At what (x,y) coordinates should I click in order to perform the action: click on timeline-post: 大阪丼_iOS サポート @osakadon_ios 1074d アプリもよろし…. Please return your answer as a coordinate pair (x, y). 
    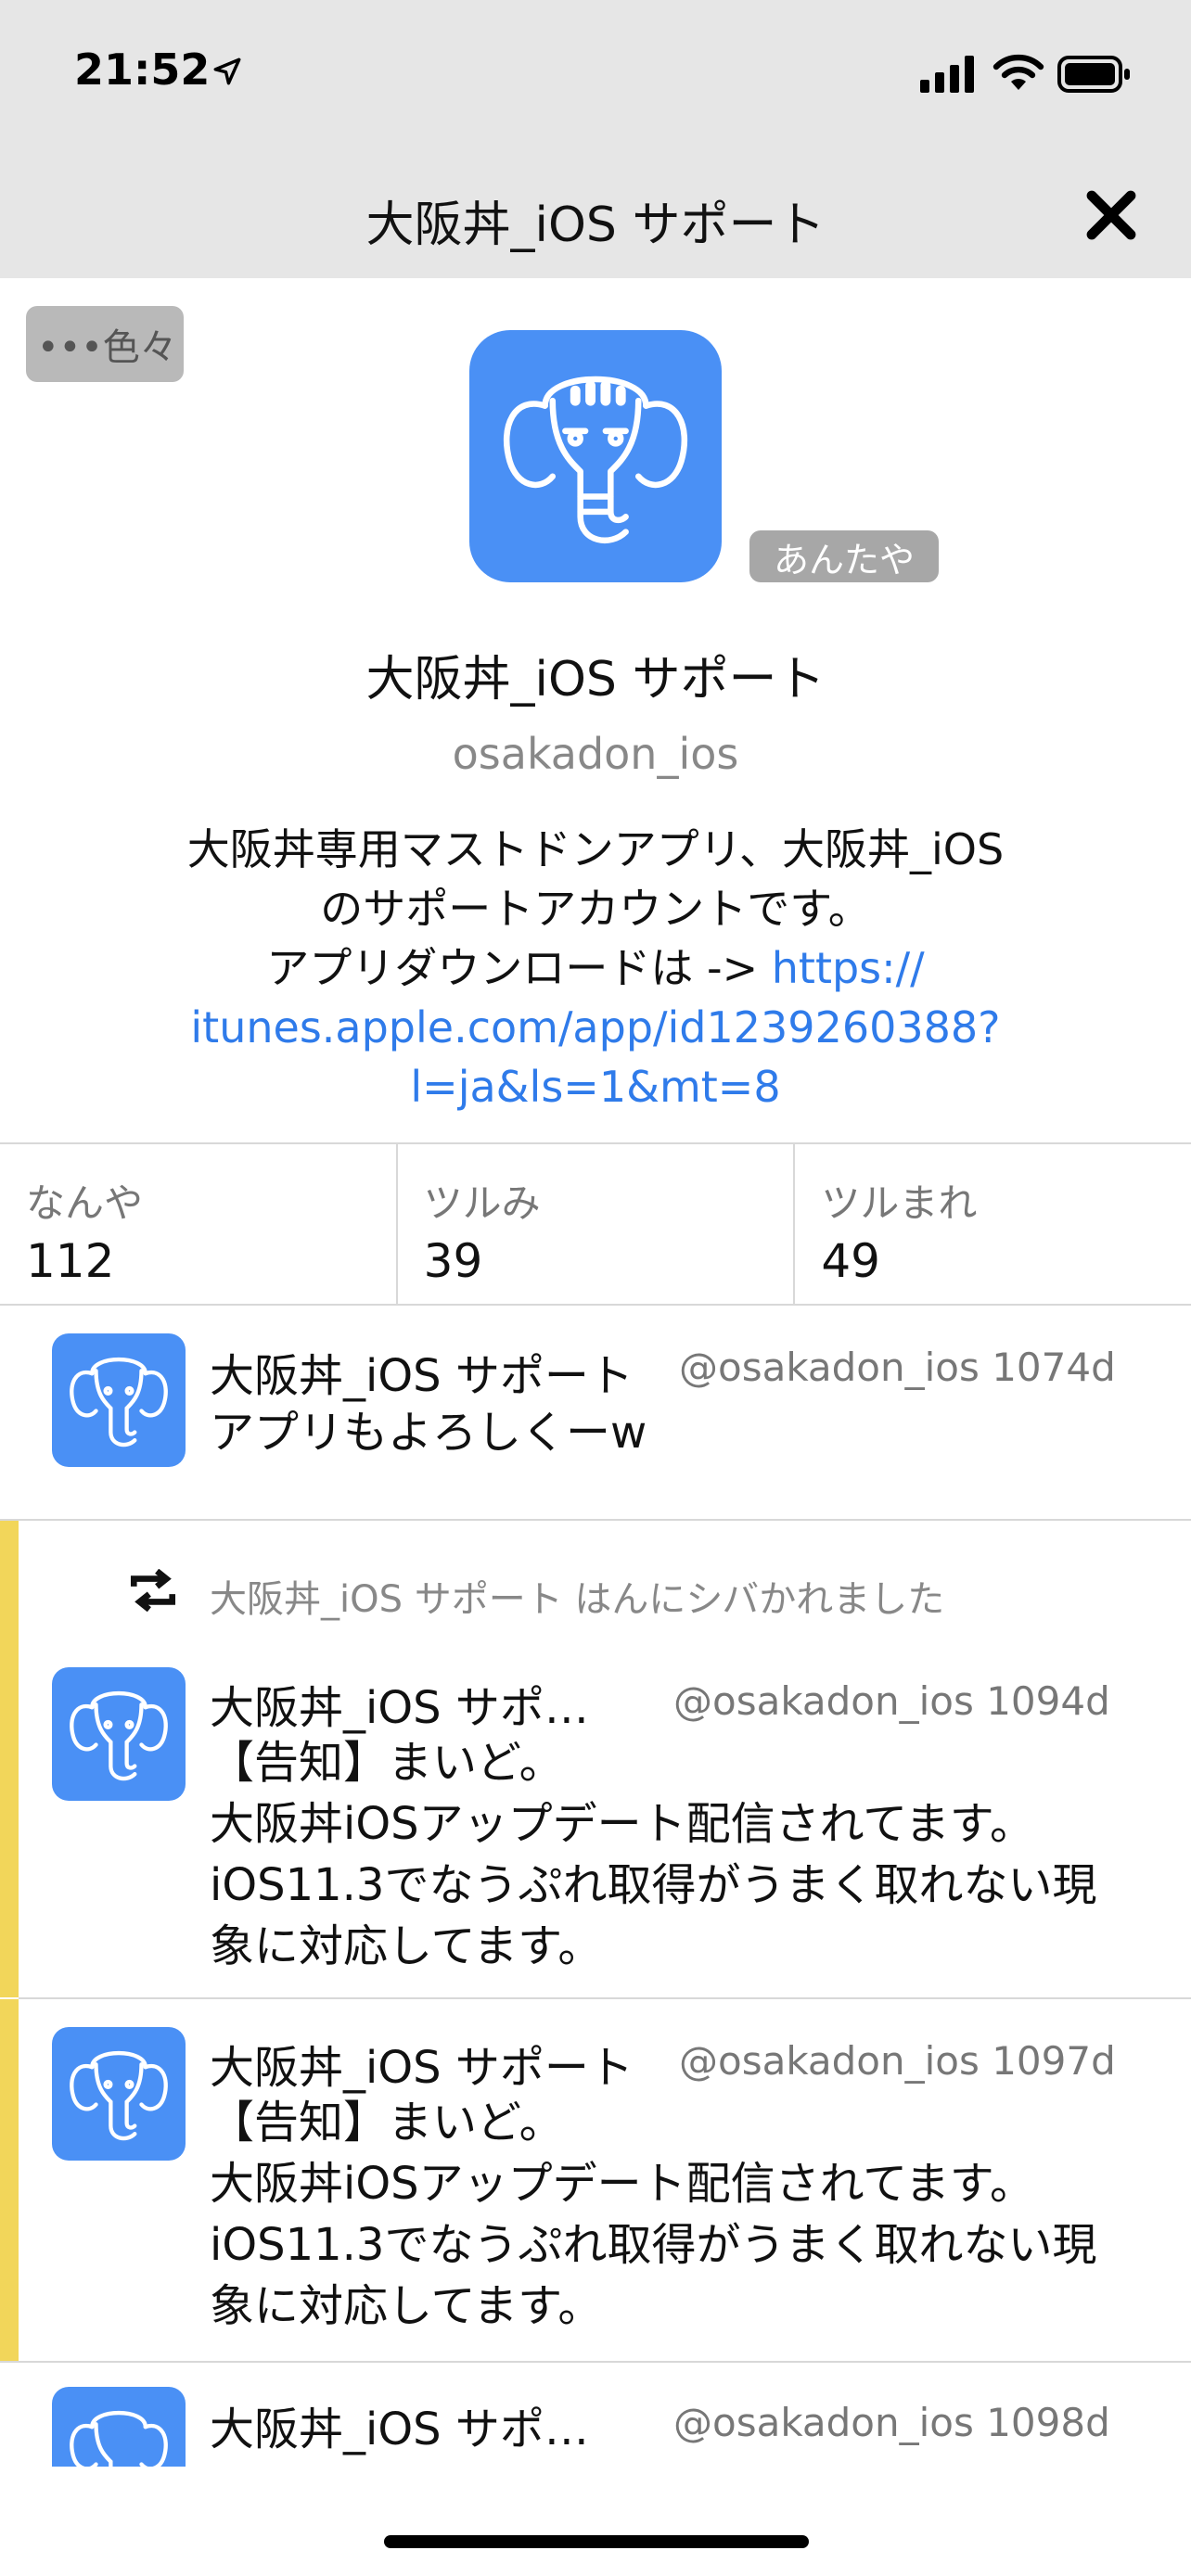
    Looking at the image, I should click on (595, 1414).